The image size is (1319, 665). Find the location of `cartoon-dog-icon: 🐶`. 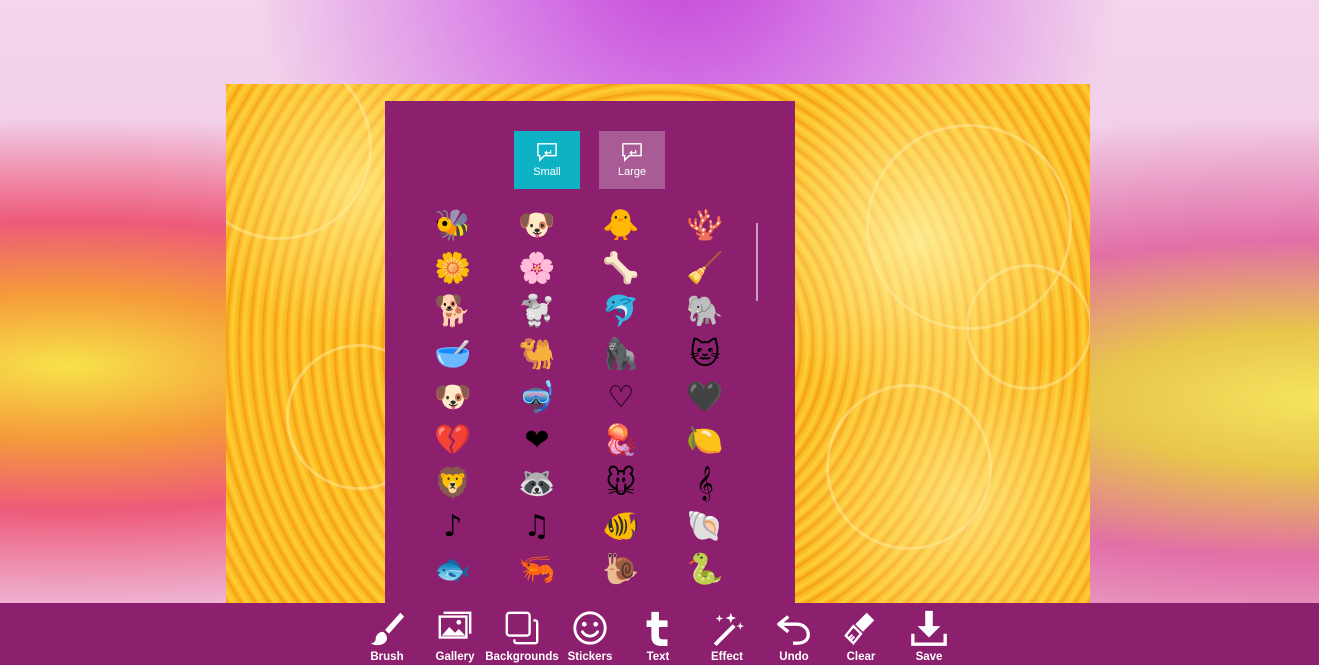

cartoon-dog-icon: 🐶 is located at coordinates (453, 397).